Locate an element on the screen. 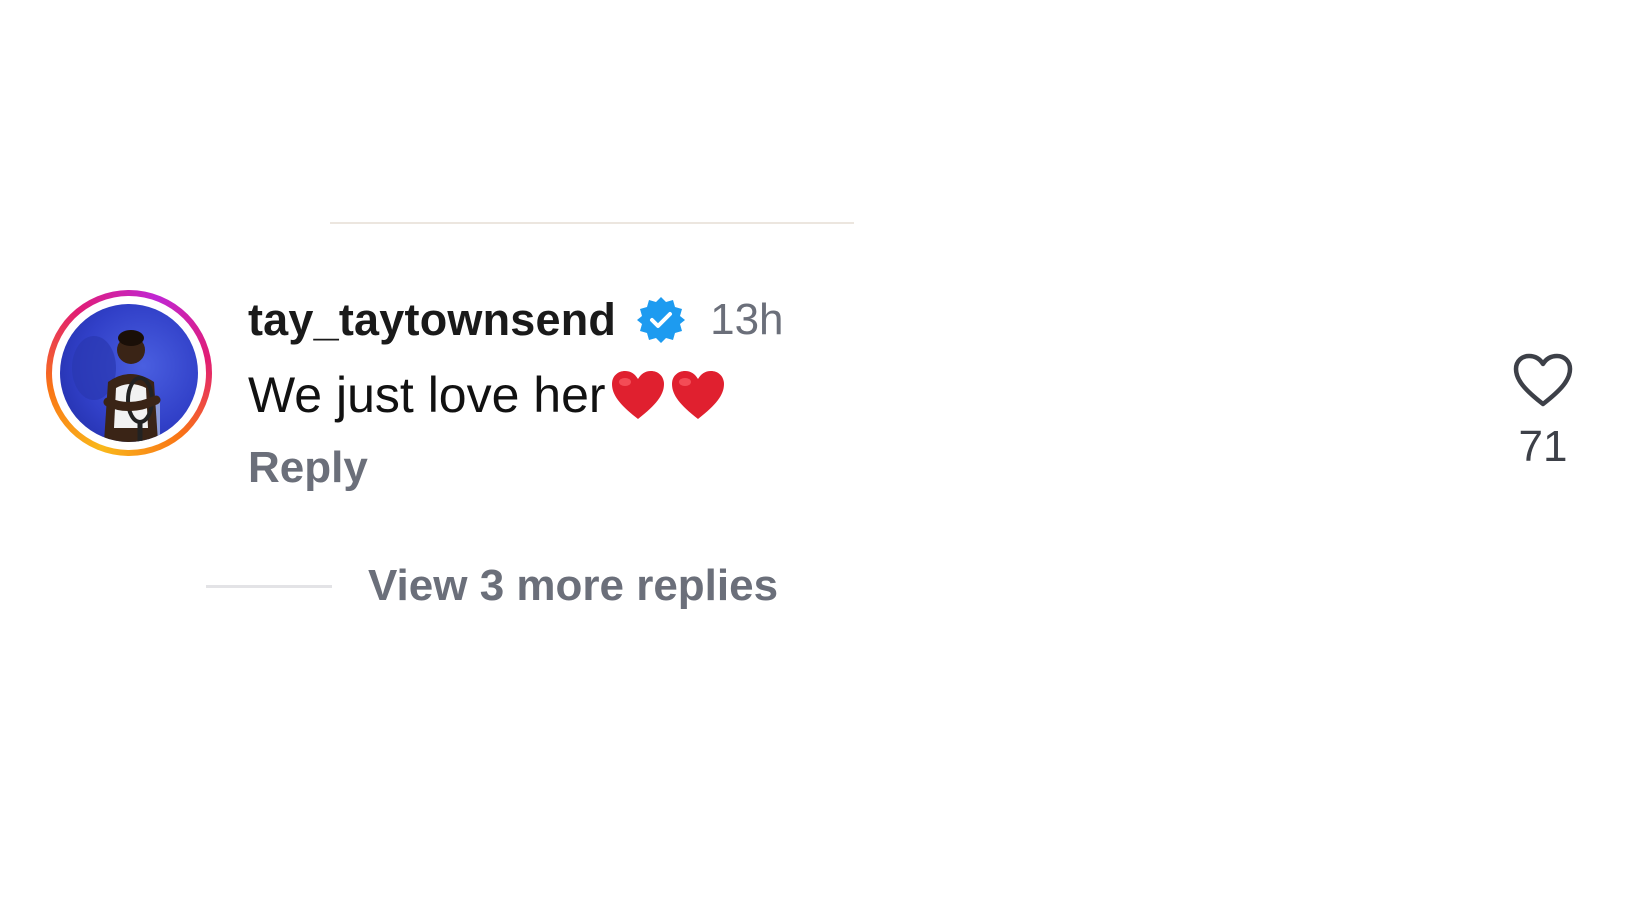  replies-connector-line is located at coordinates (269, 586).